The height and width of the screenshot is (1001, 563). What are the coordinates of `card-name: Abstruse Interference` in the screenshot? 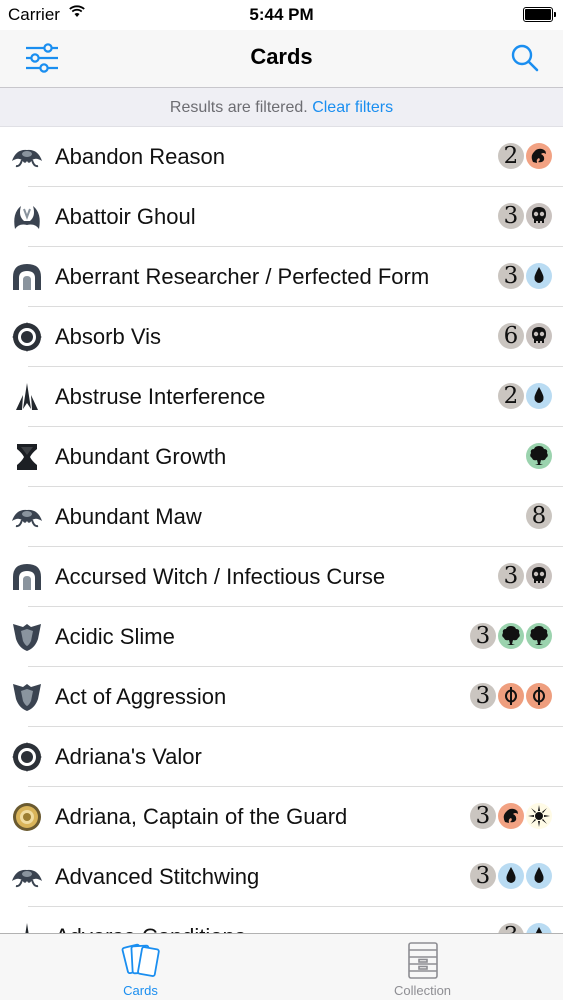 It's located at (160, 396).